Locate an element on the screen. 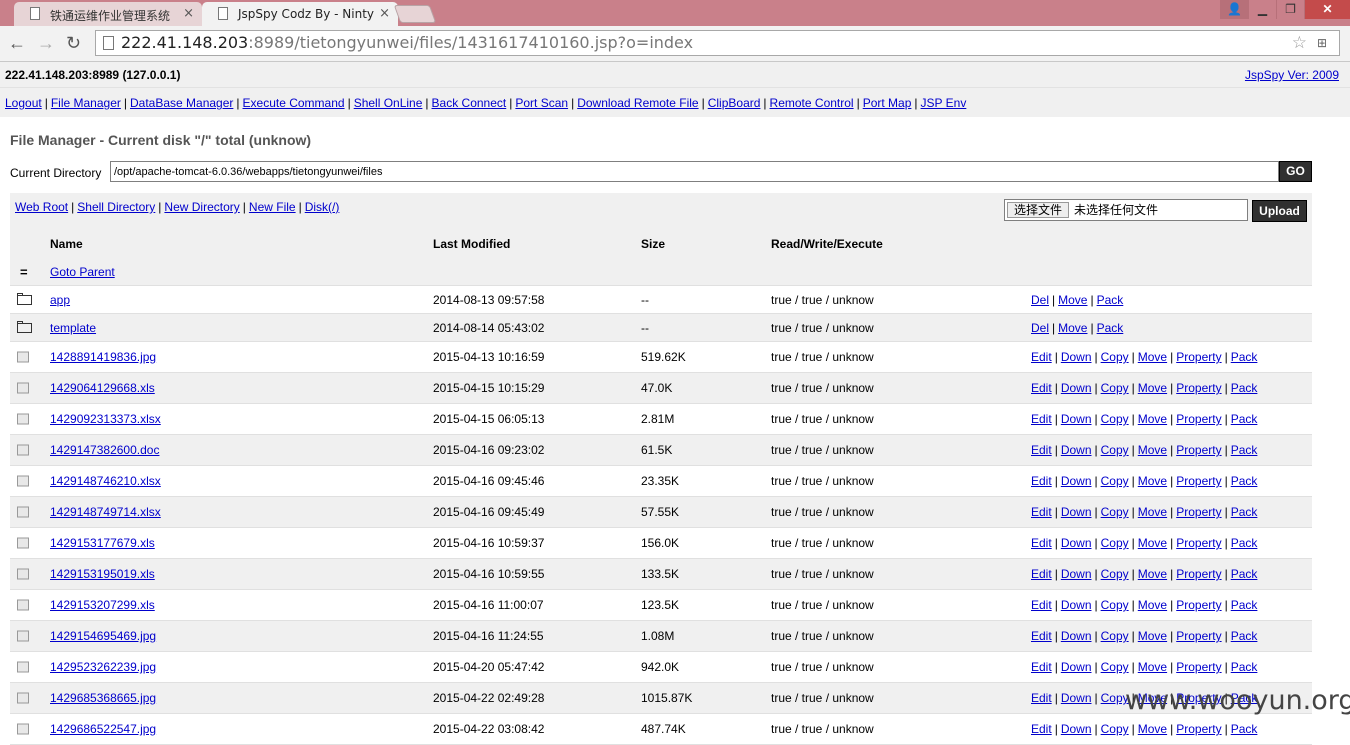 Image resolution: width=1350 pixels, height=745 pixels. maximize-button: ❐ is located at coordinates (1290, 9).